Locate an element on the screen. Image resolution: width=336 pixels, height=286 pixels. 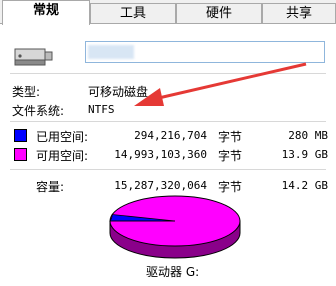
usb-drive-icon is located at coordinates (34, 57).